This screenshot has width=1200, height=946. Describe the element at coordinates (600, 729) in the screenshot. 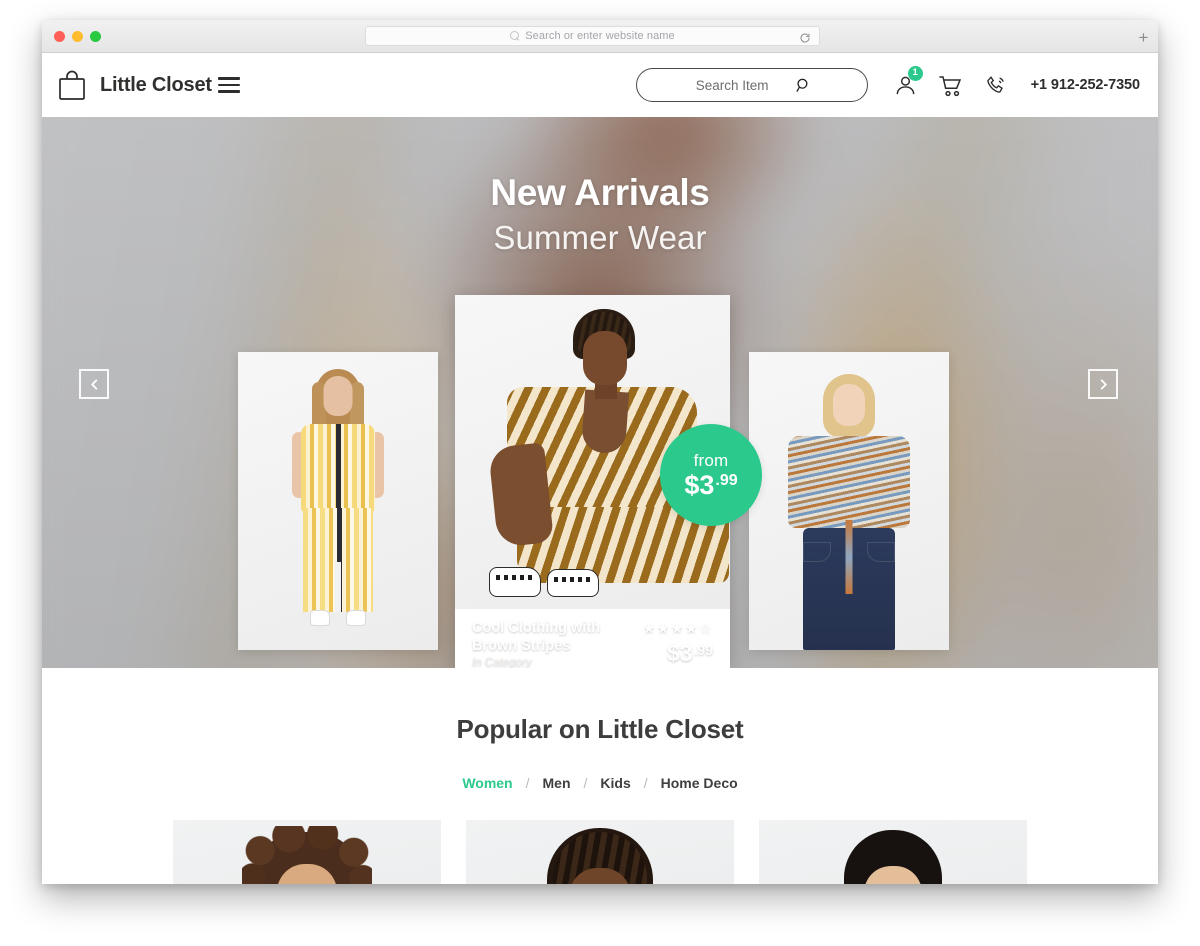

I see `section-title: Popular on Little Closet` at that location.